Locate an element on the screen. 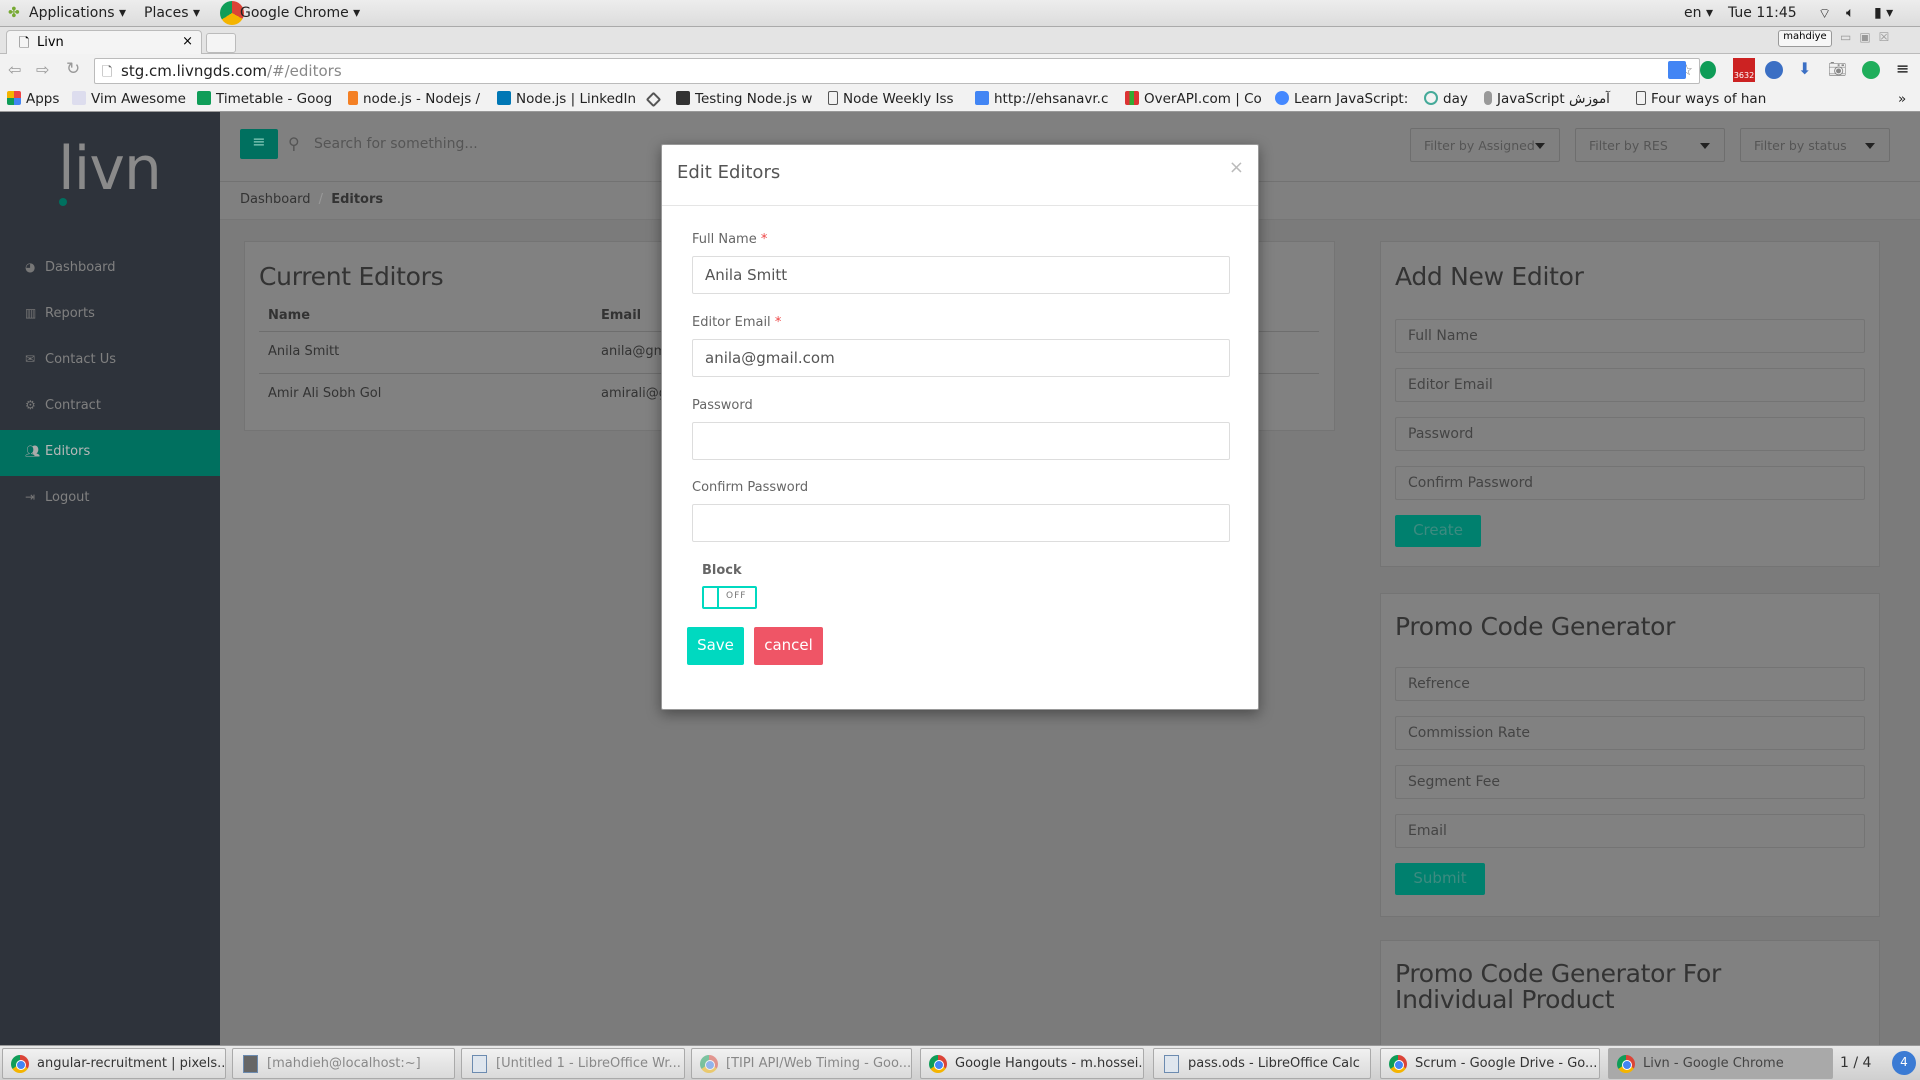  cancel-button: cancel is located at coordinates (788, 646).